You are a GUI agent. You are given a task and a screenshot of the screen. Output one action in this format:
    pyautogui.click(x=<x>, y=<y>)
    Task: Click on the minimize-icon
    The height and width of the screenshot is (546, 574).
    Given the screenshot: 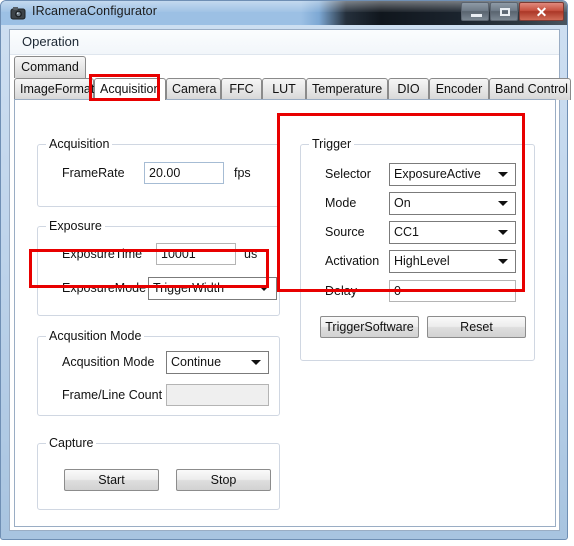 What is the action you would take?
    pyautogui.click(x=476, y=15)
    